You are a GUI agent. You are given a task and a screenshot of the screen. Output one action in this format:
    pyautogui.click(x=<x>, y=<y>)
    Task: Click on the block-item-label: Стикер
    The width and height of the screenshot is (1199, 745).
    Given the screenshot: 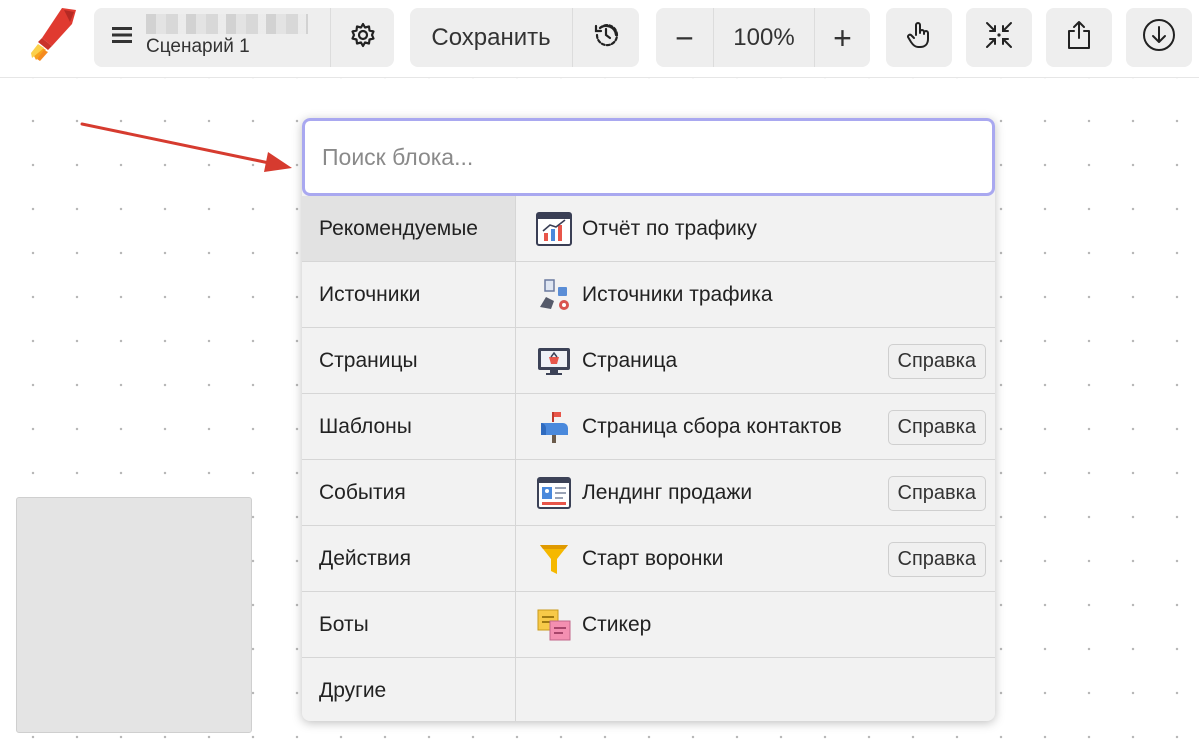 What is the action you would take?
    pyautogui.click(x=617, y=624)
    